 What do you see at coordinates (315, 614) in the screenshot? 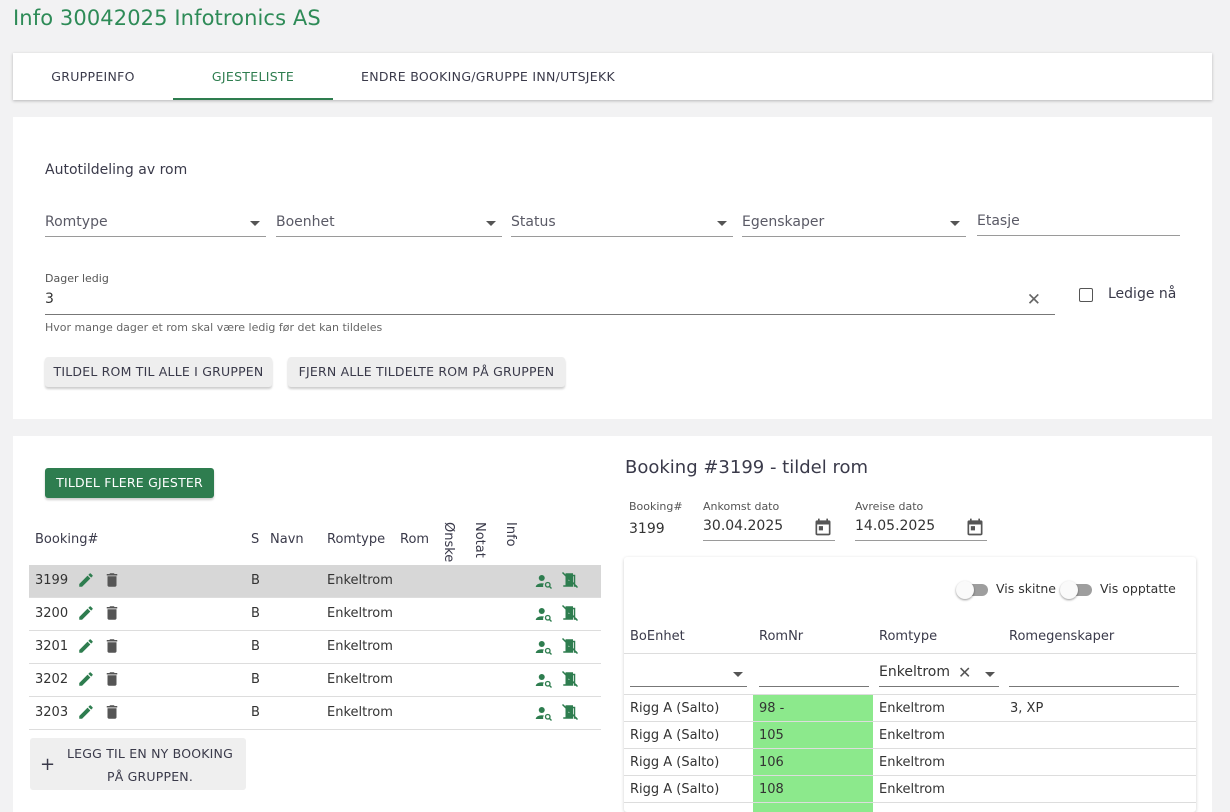
I see `table-row: 3200 B Enkeltrom` at bounding box center [315, 614].